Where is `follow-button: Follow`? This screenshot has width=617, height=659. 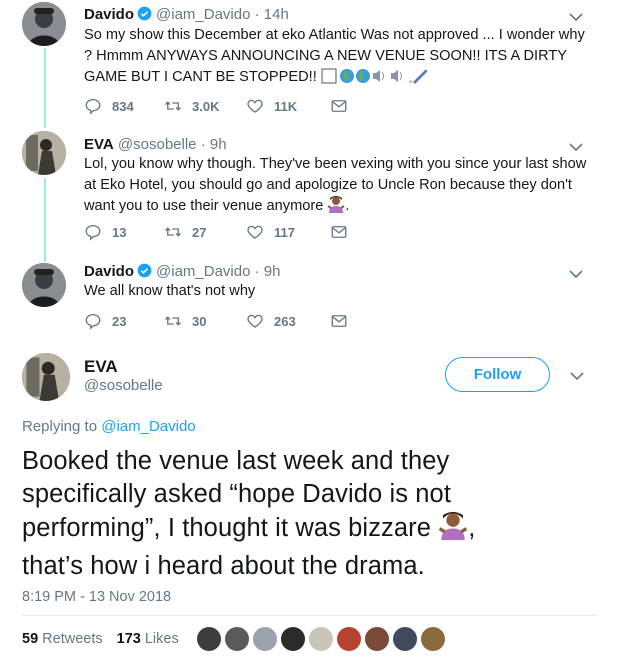 follow-button: Follow is located at coordinates (497, 374).